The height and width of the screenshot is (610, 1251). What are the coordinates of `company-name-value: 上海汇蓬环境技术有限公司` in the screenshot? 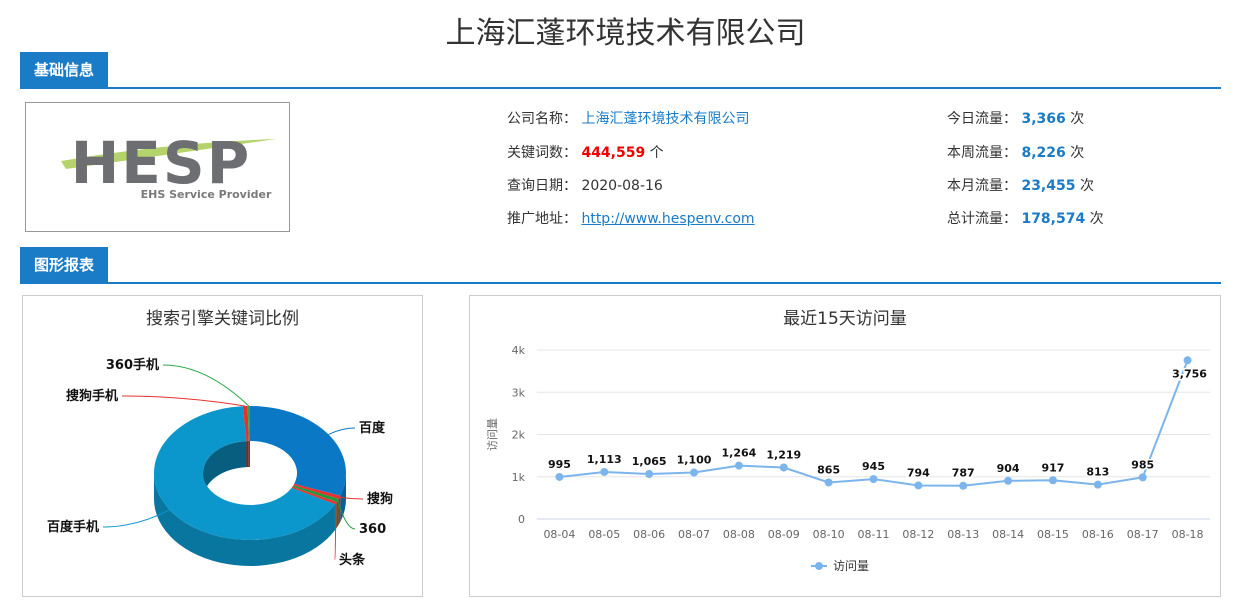 It's located at (665, 119).